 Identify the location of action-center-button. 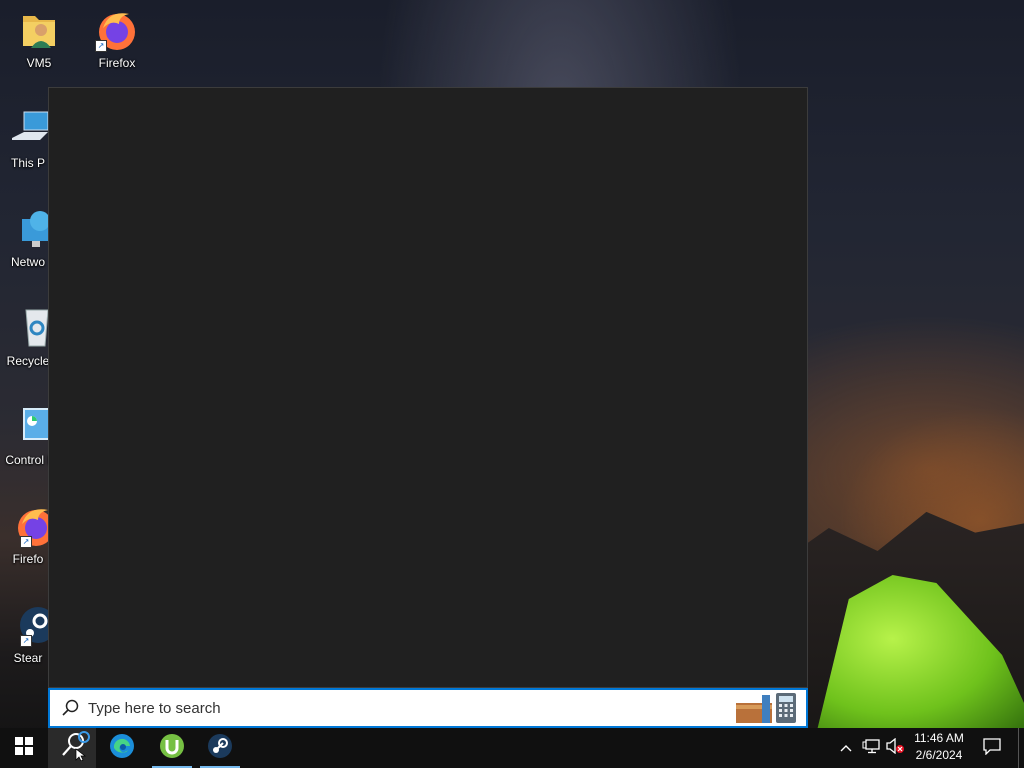
(992, 748).